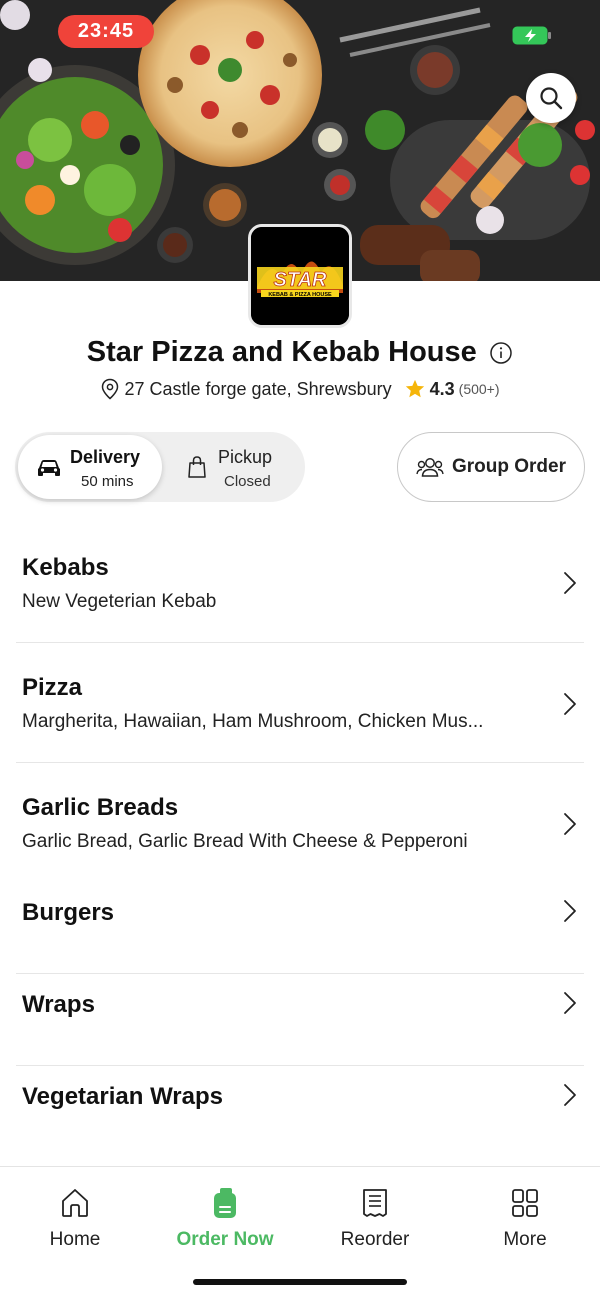  I want to click on info-icon, so click(501, 353).